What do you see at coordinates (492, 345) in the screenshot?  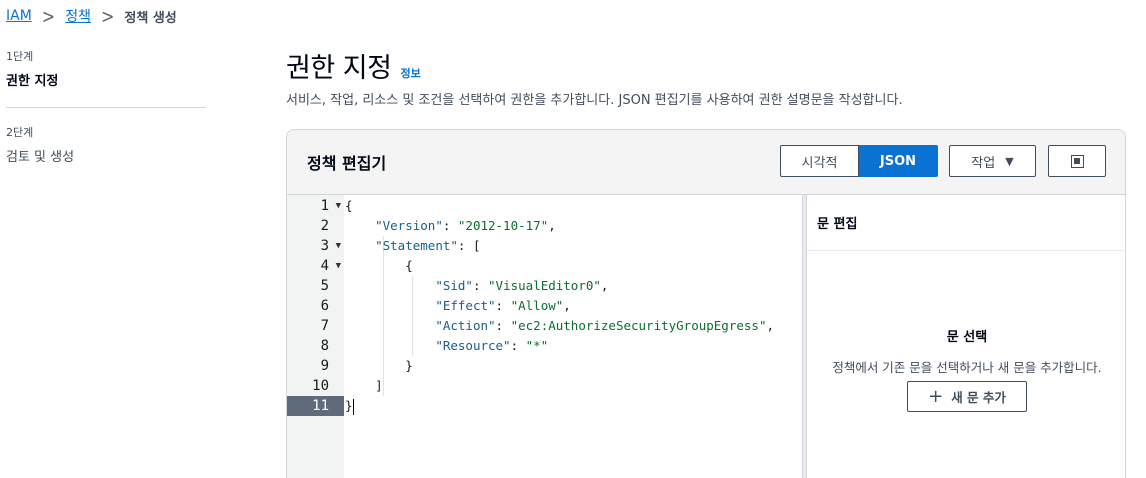 I see `code-line: "Resource": "*"` at bounding box center [492, 345].